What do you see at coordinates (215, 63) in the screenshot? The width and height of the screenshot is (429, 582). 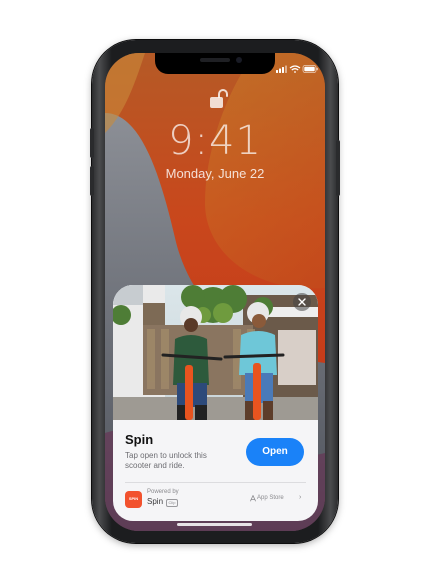 I see `notch` at bounding box center [215, 63].